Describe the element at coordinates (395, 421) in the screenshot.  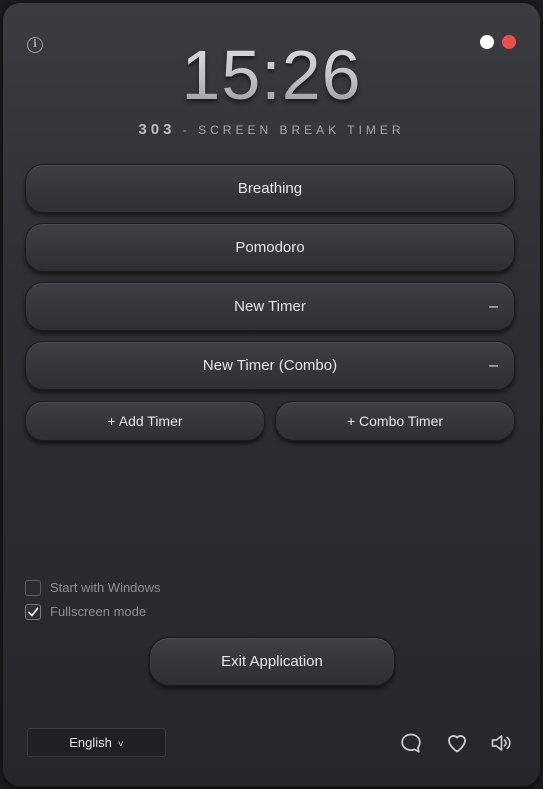
I see `add-combo-timer-button: + Combo Timer` at that location.